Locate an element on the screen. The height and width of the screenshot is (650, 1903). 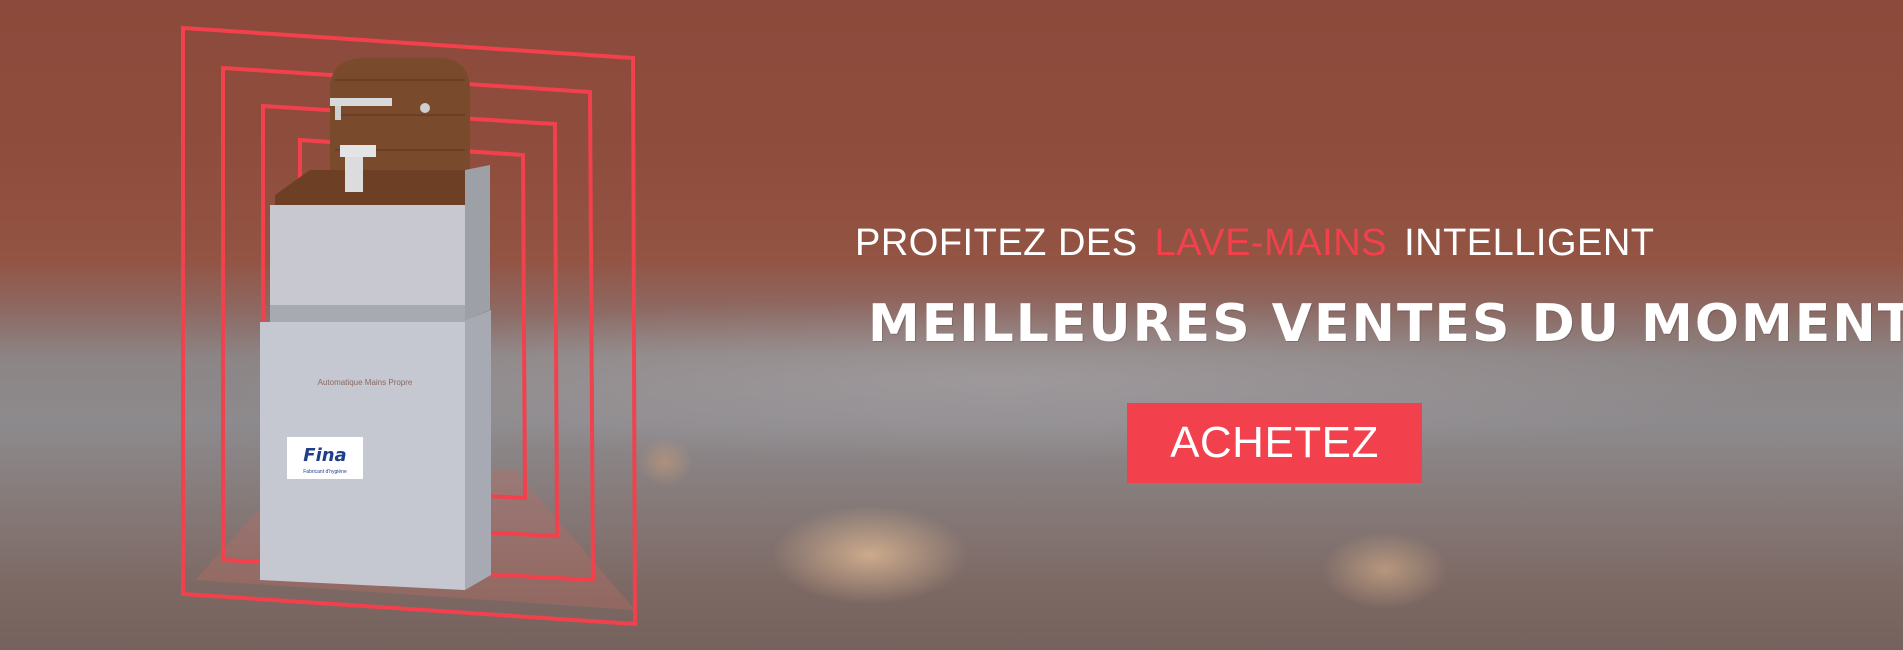
faucet is located at coordinates (358, 151).